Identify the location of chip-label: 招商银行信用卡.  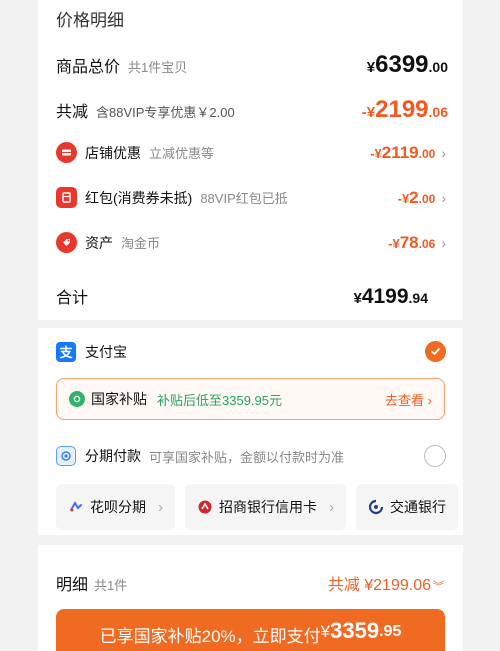
(268, 507).